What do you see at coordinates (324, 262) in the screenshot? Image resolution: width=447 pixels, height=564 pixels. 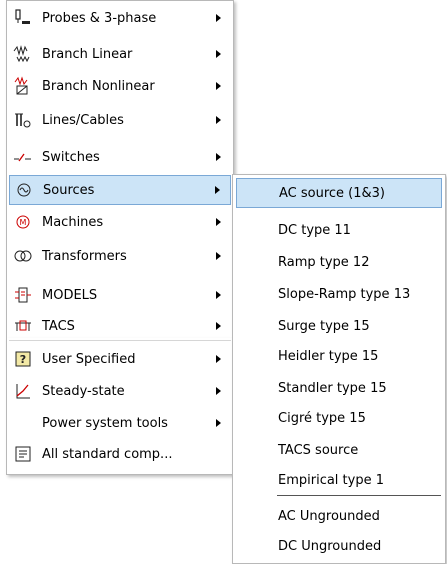 I see `submenu-item-label: Ramp type 12` at bounding box center [324, 262].